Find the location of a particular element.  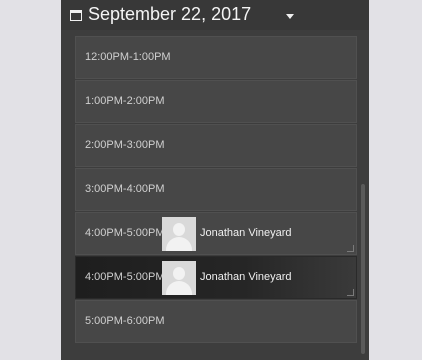

date-label: September 22, 2017 is located at coordinates (169, 14).